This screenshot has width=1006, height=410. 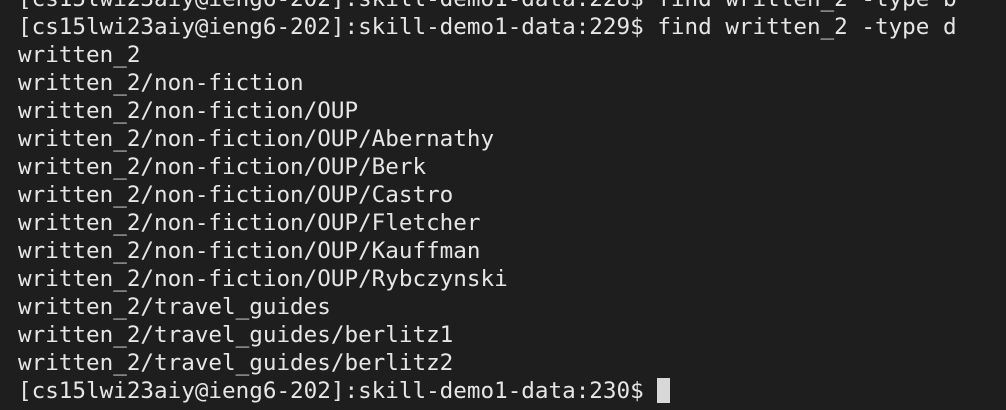 What do you see at coordinates (222, 167) in the screenshot?
I see `terminal-output-line: written_2/non-fiction/OUP/Berk` at bounding box center [222, 167].